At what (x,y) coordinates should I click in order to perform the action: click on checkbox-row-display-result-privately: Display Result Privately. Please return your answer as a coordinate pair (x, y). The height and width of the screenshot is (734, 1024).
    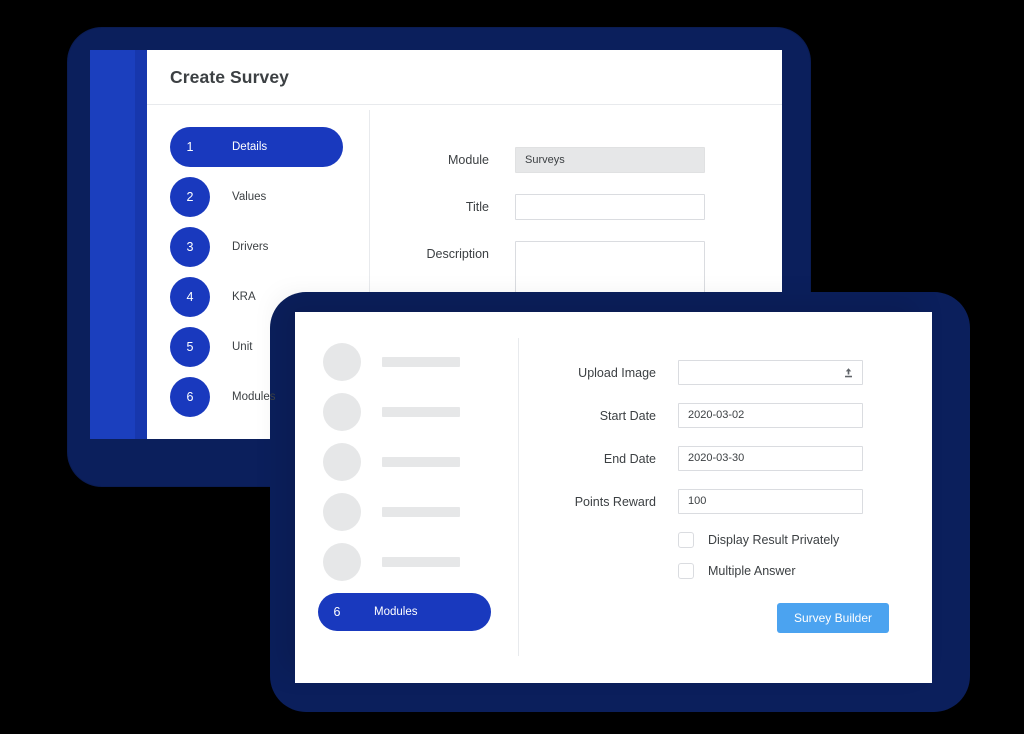
    Looking at the image, I should click on (725, 540).